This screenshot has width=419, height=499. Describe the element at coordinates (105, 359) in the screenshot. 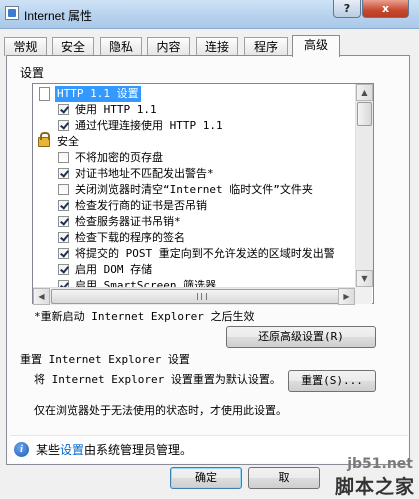

I see `reset-heading: 重置 Internet Explorer 设置` at that location.